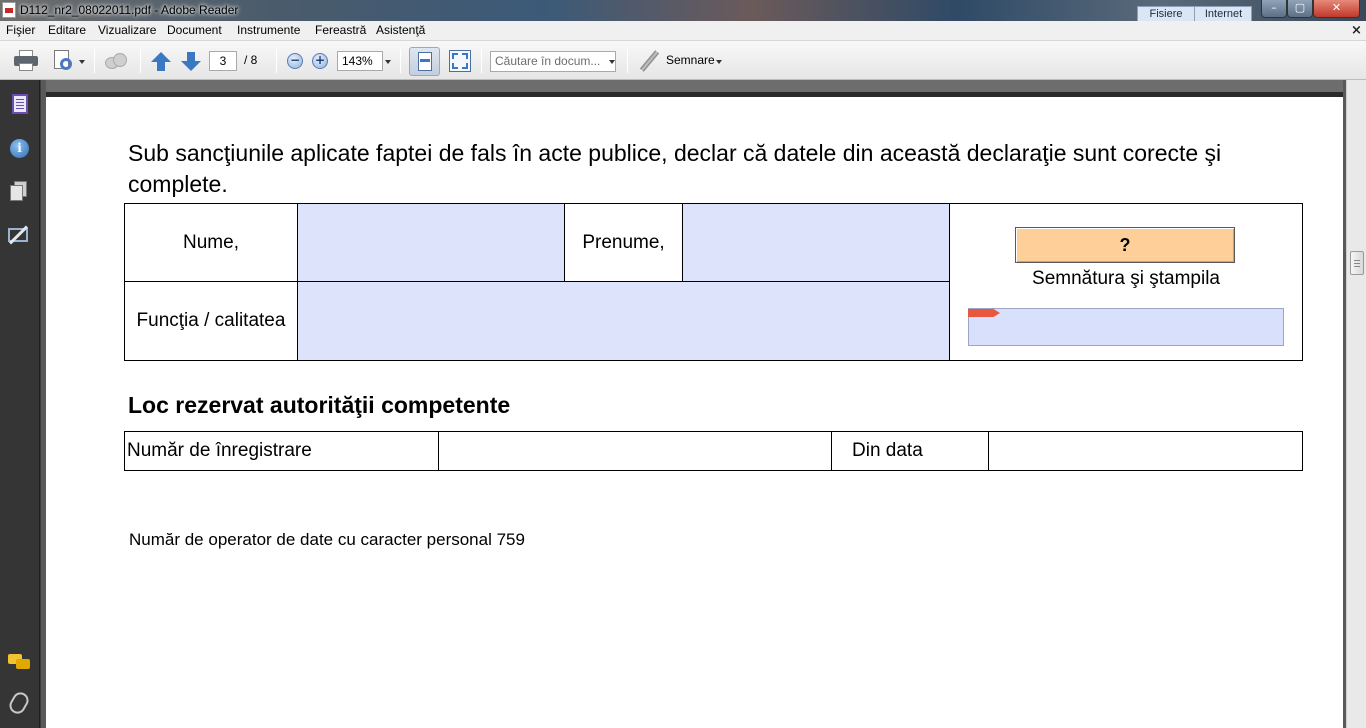  Describe the element at coordinates (295, 61) in the screenshot. I see `zoom-out-icon: −` at that location.